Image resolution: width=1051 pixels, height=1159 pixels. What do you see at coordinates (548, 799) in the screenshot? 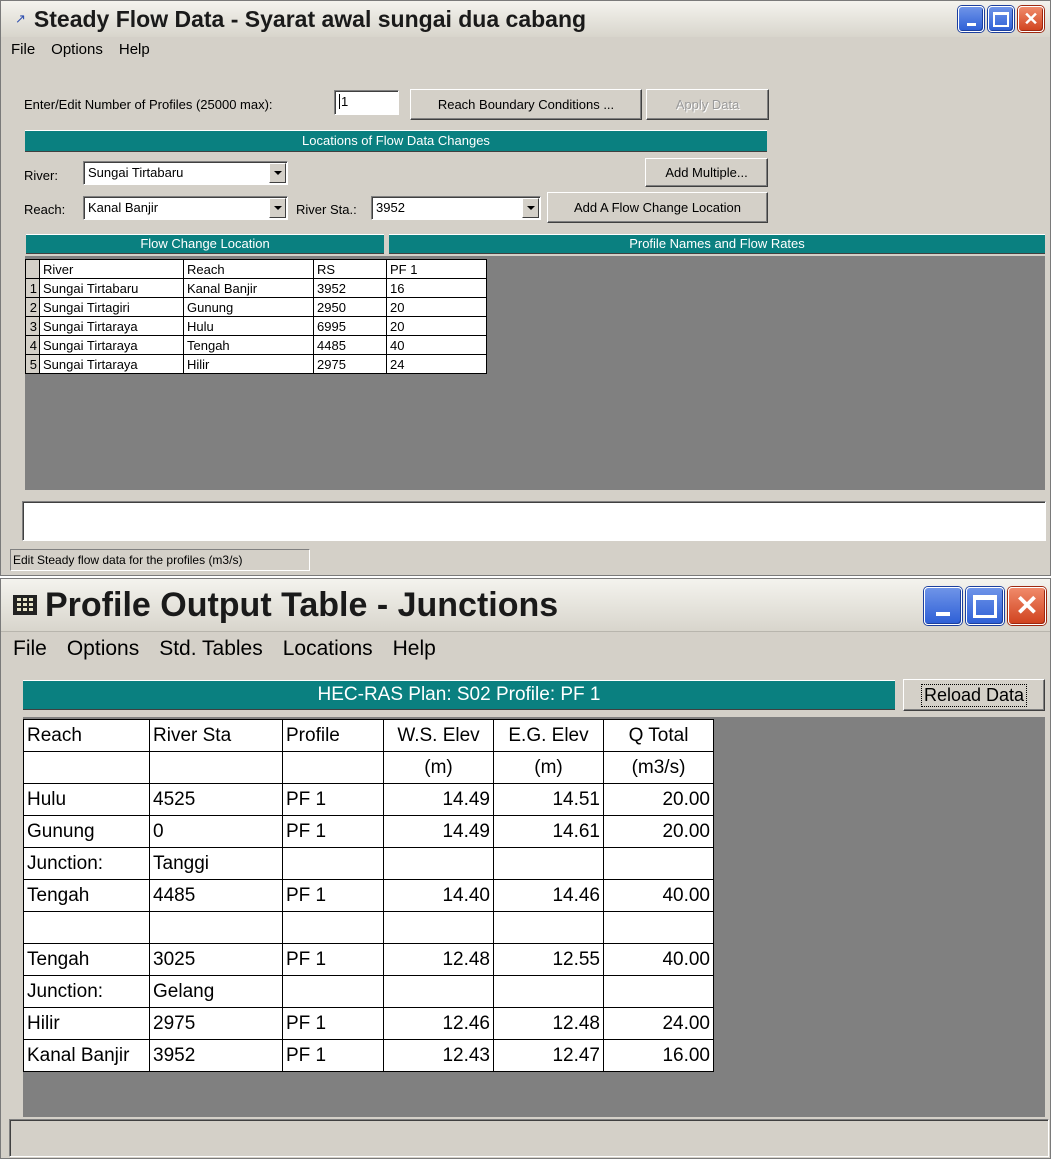
I see `cell-eg-elev: 14.51` at bounding box center [548, 799].